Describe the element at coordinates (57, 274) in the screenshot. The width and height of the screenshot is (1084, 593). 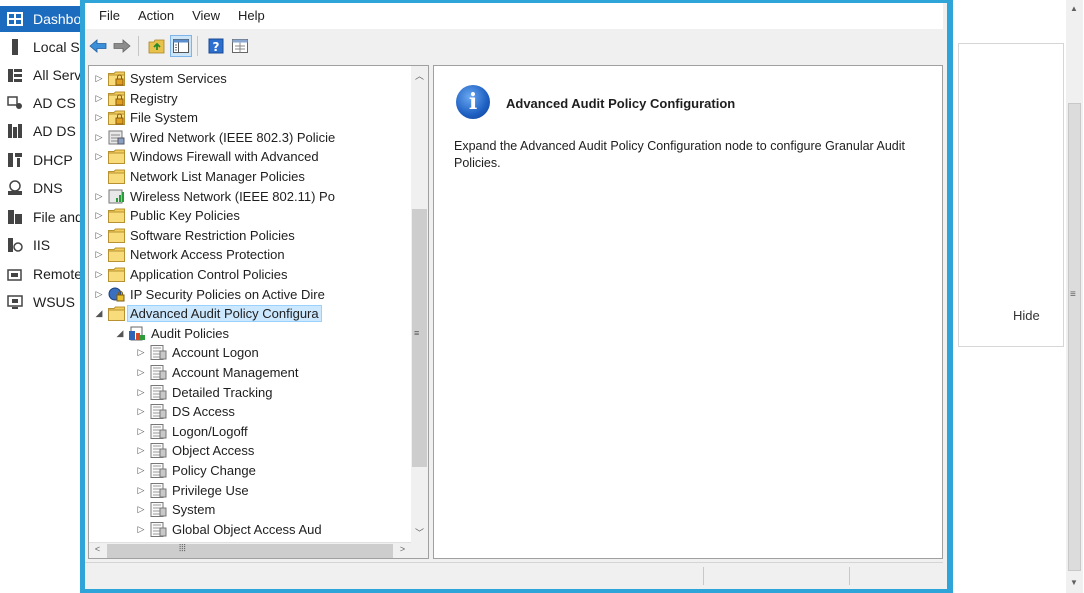
I see `sidebar-item-label: Remote` at that location.